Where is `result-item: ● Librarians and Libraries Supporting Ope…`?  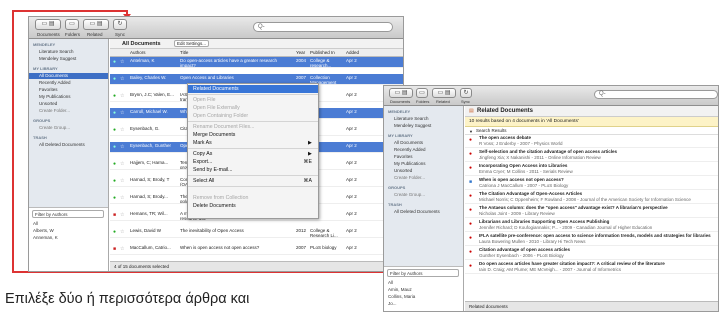 result-item: ● Librarians and Libraries Supporting Ope… is located at coordinates (591, 225).